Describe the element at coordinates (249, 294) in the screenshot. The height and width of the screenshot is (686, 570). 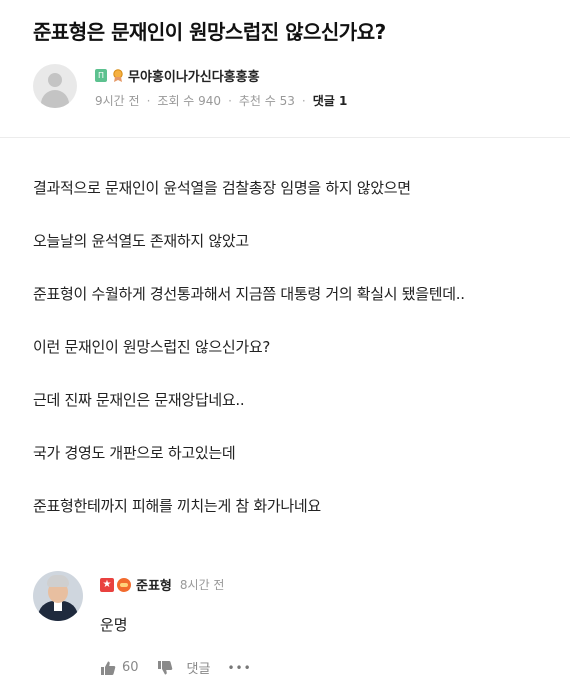
I see `post-paragraph: 준표형이 수월하게 경선통과해서 지금쯤 대통령 거의 확실시 됐을텐데..` at that location.